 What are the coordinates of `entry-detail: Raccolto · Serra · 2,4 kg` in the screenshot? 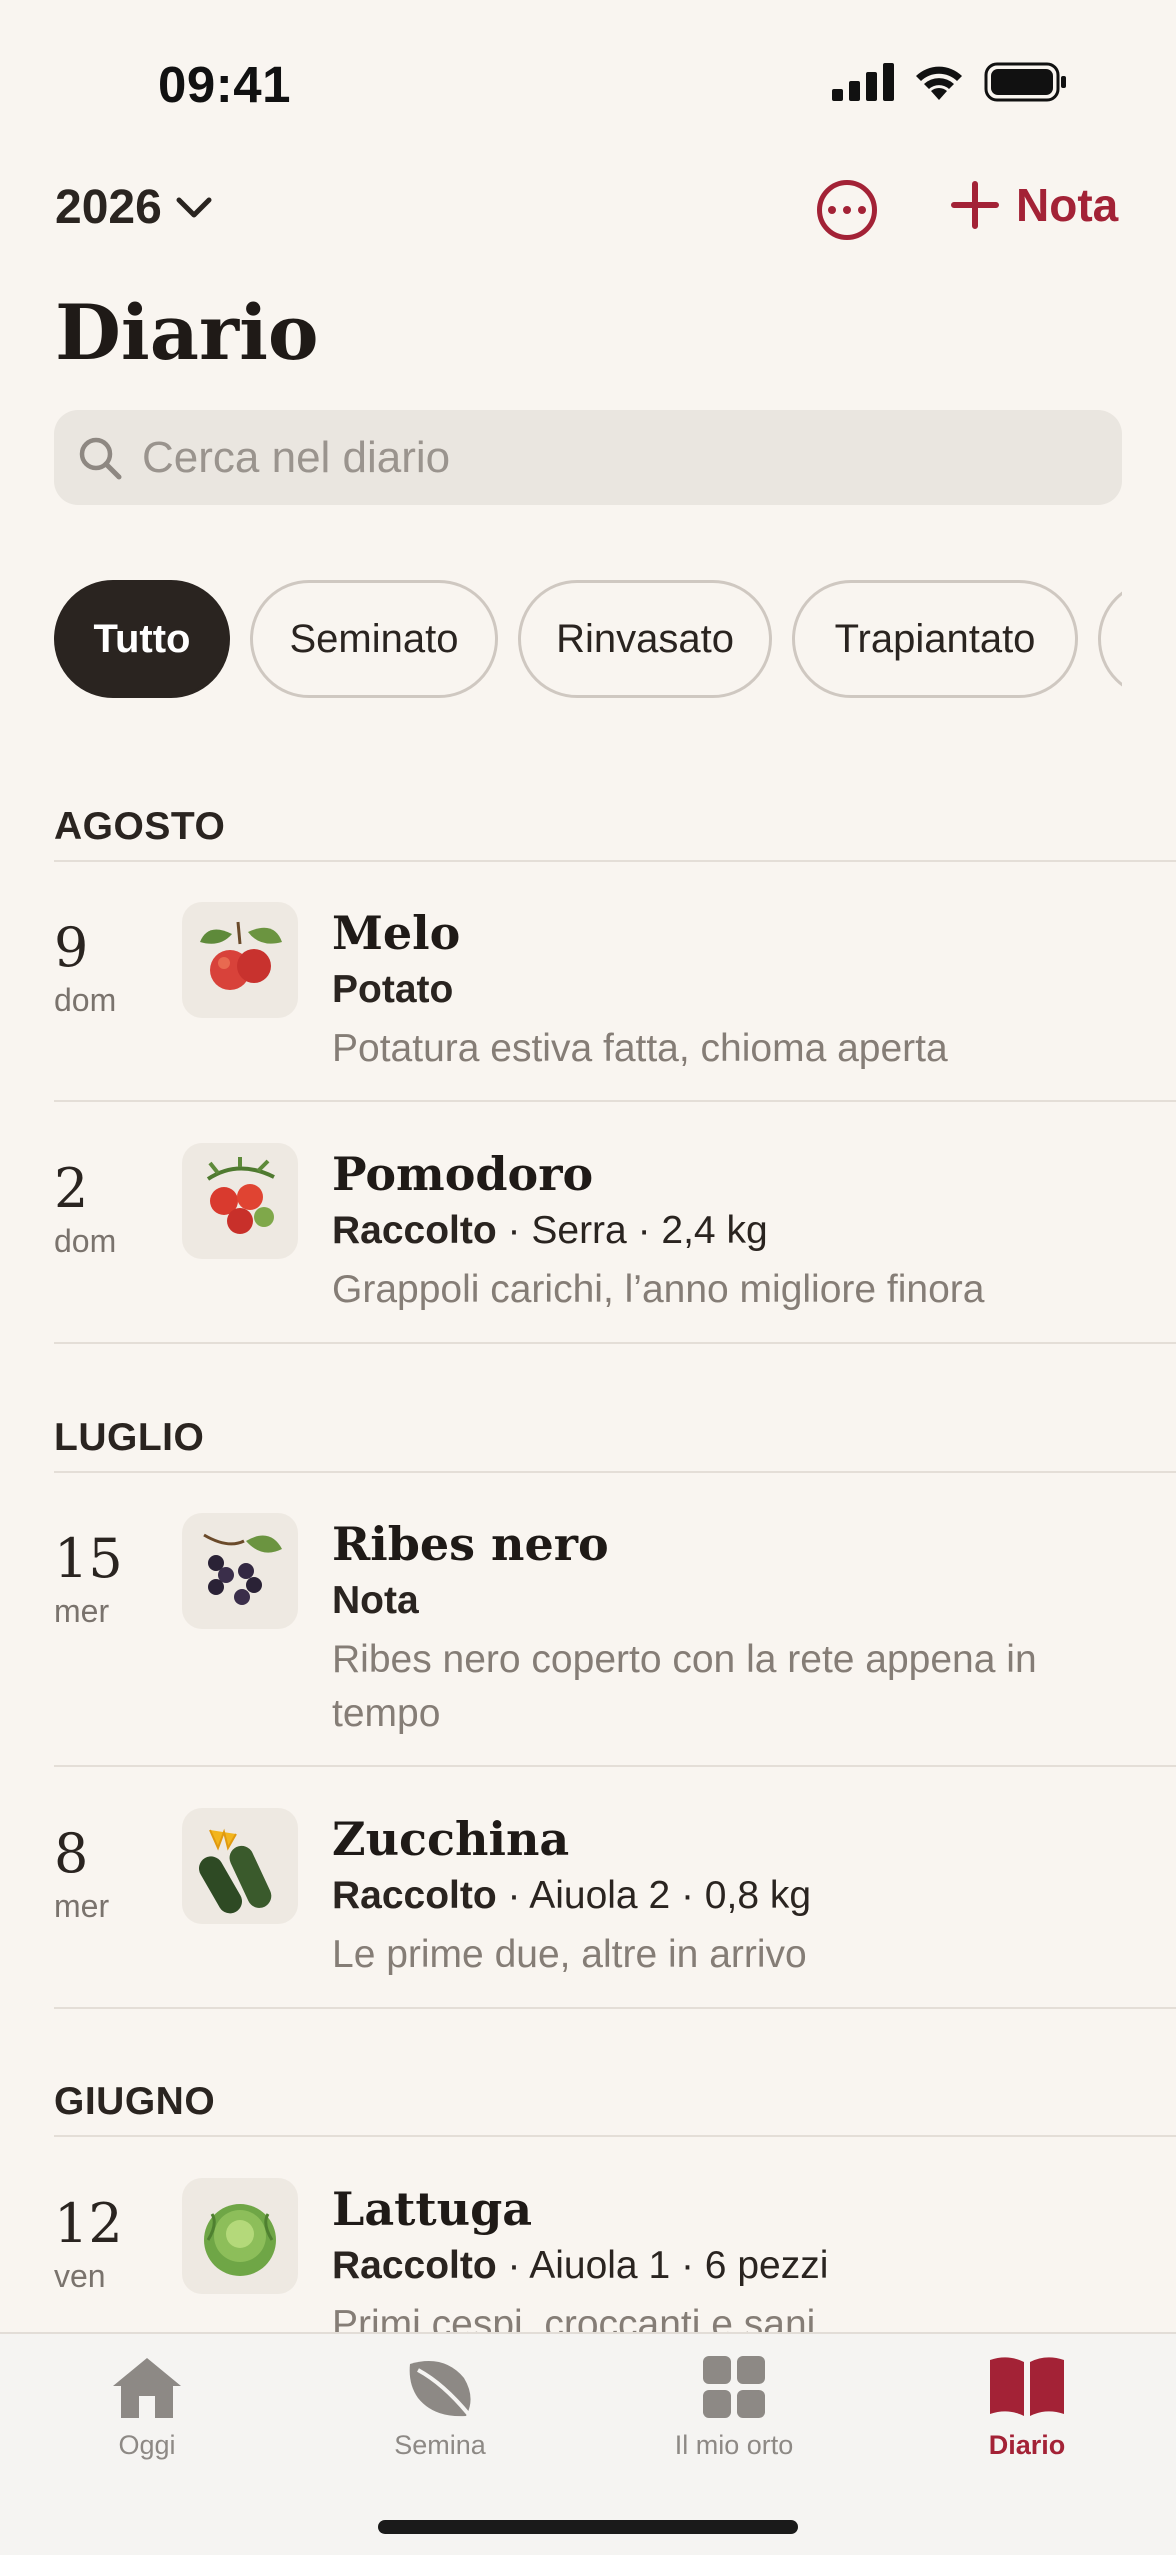 It's located at (550, 1231).